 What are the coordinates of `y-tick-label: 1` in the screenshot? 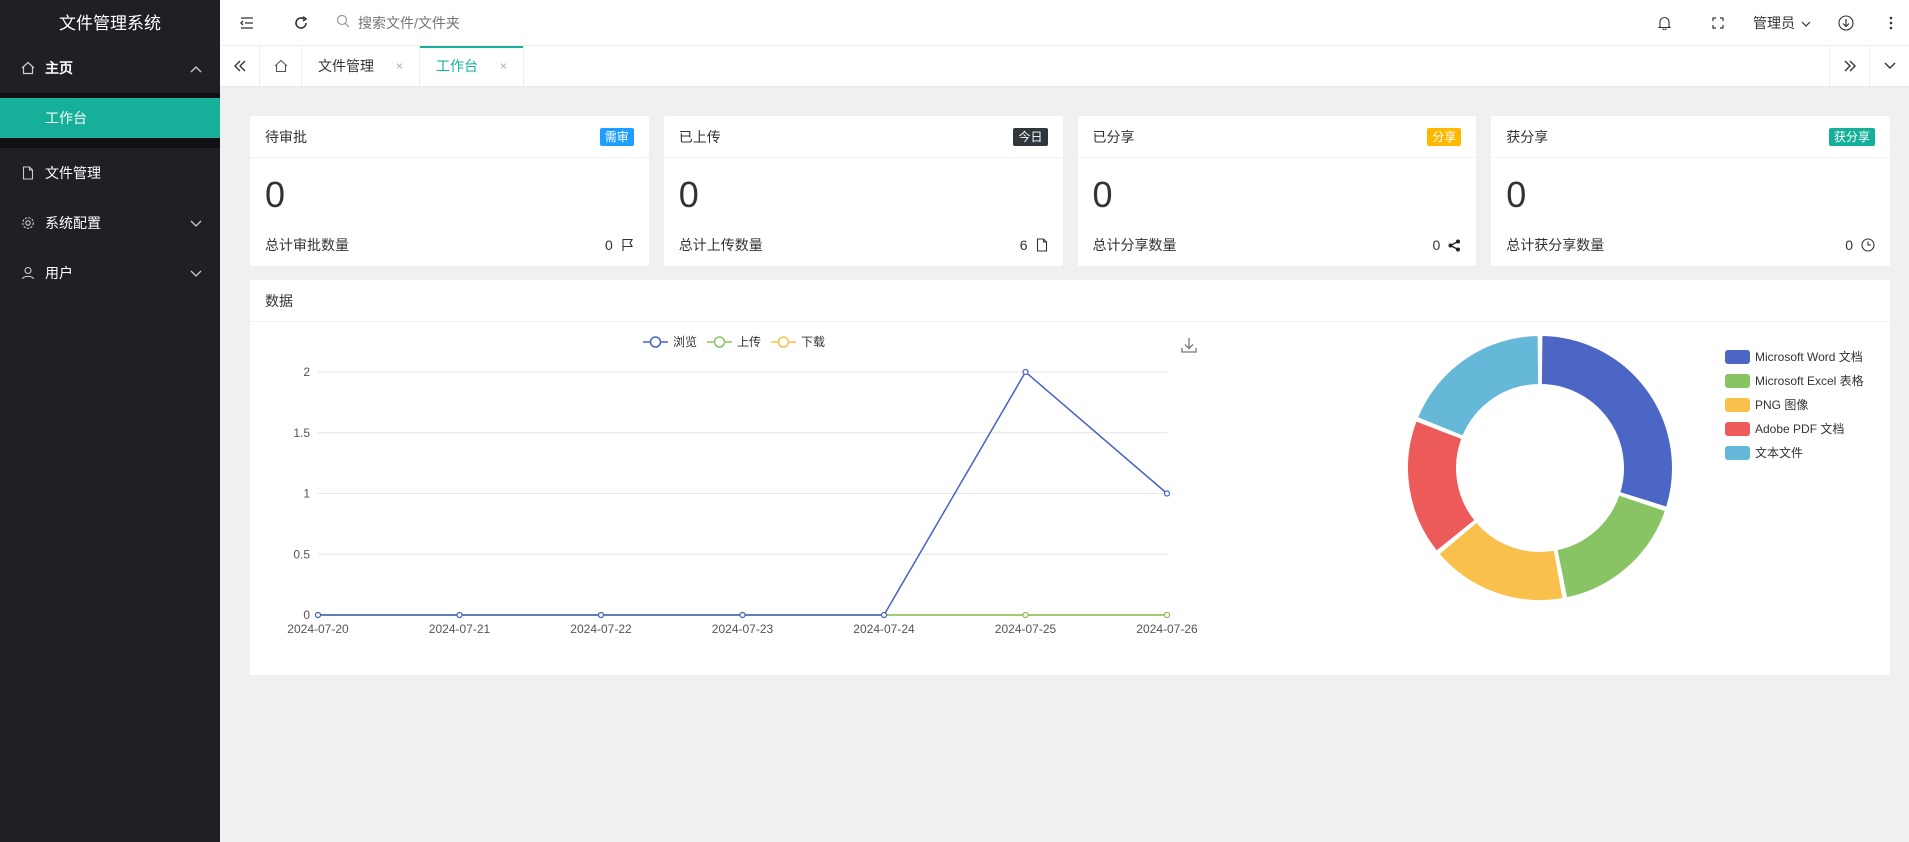 It's located at (306, 494).